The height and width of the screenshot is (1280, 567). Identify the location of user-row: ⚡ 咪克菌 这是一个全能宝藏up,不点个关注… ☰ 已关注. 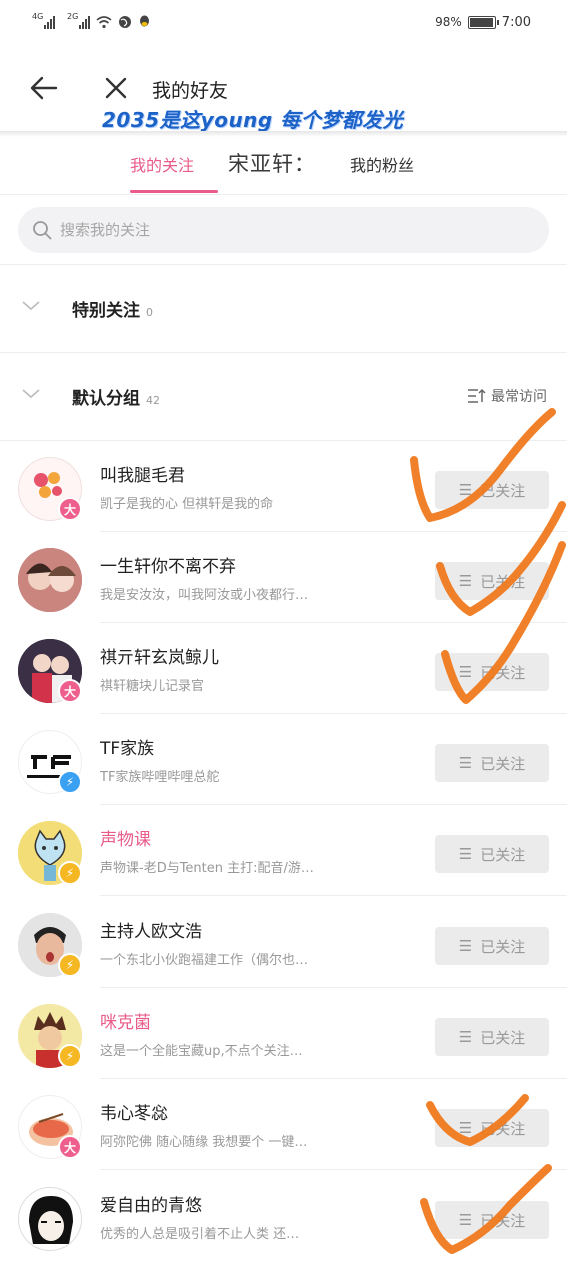
(283, 1033).